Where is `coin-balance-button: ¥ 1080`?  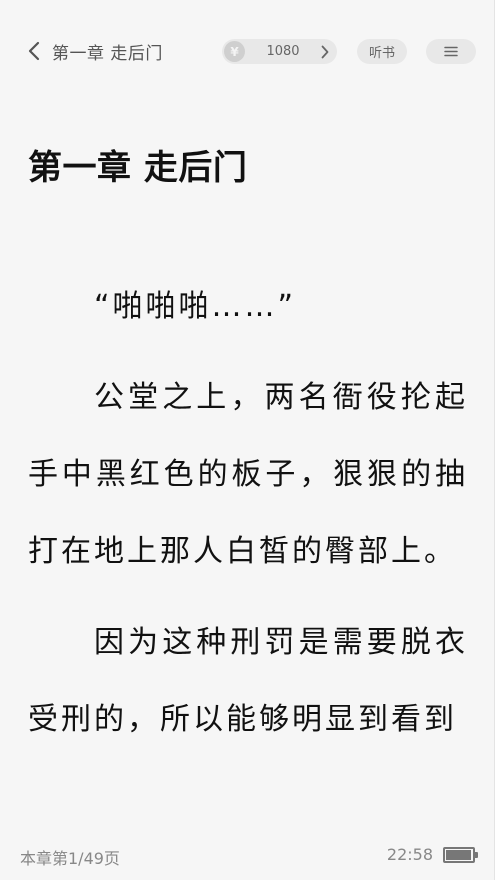 coin-balance-button: ¥ 1080 is located at coordinates (279, 51).